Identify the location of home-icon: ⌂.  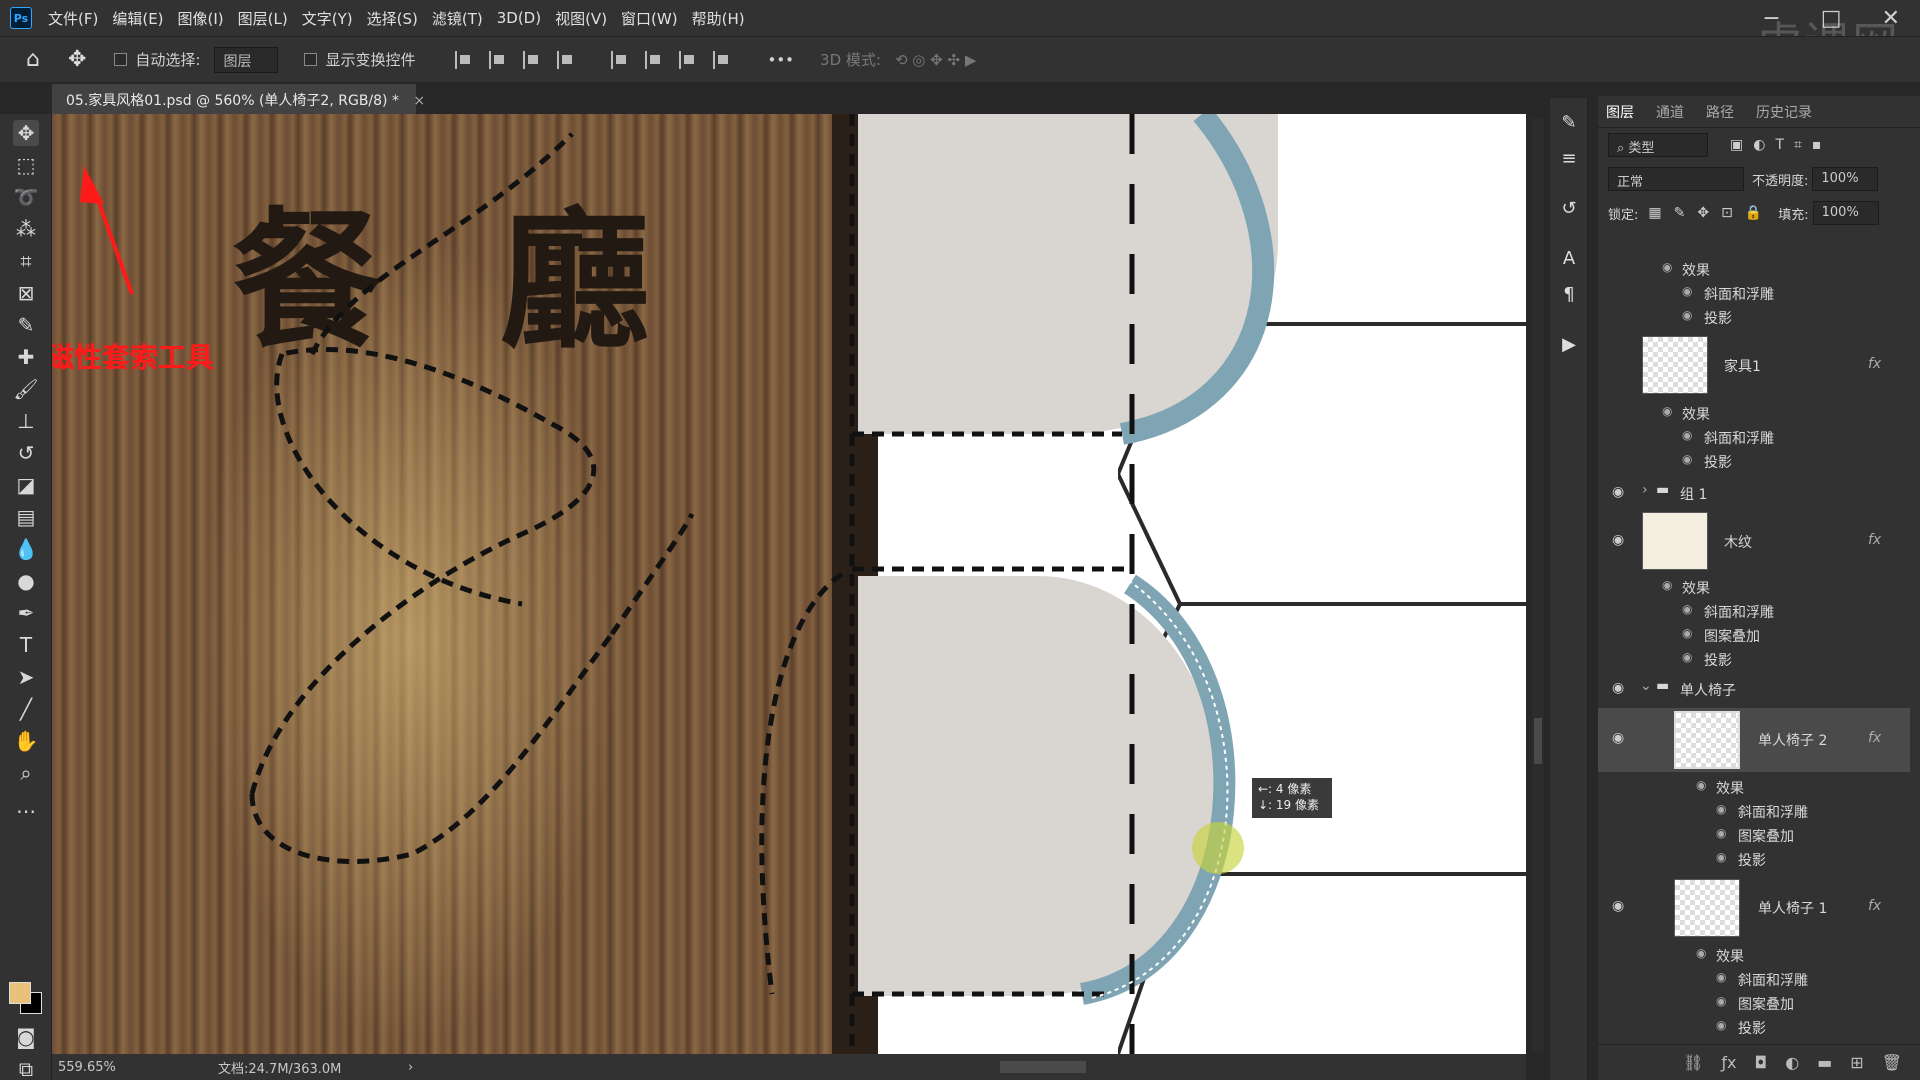
(33, 59).